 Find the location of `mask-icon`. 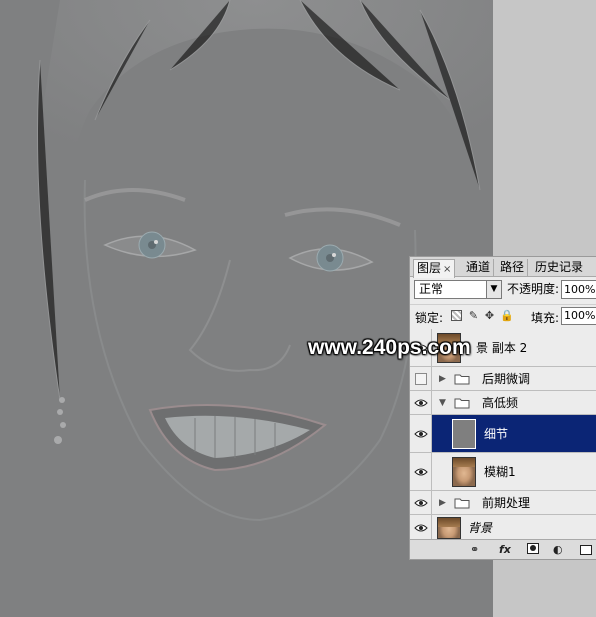

mask-icon is located at coordinates (533, 548).